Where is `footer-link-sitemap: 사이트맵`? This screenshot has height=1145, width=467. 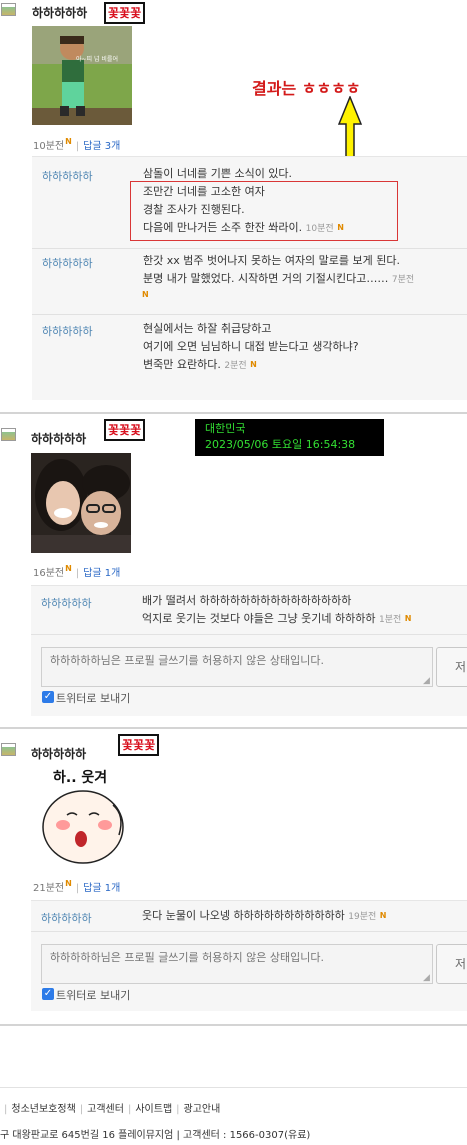 footer-link-sitemap: 사이트맵 is located at coordinates (153, 1109).